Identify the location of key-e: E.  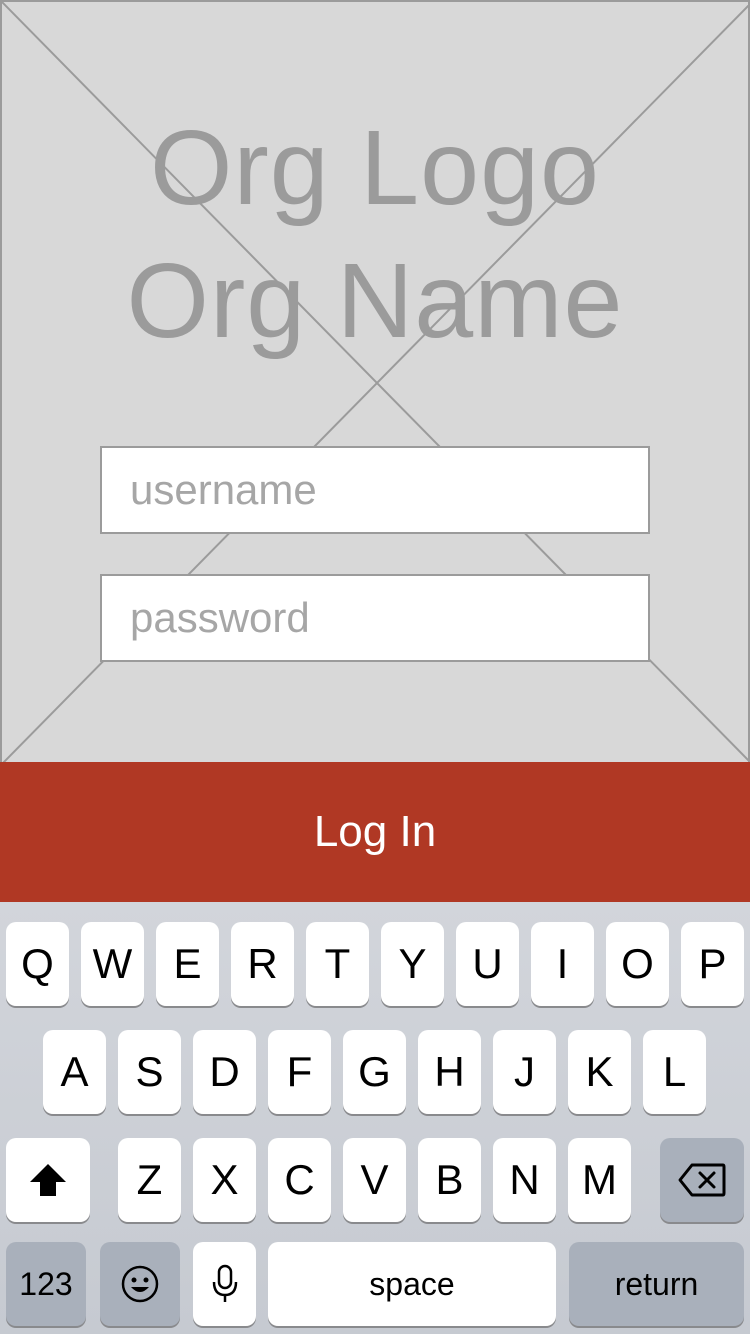
(187, 964).